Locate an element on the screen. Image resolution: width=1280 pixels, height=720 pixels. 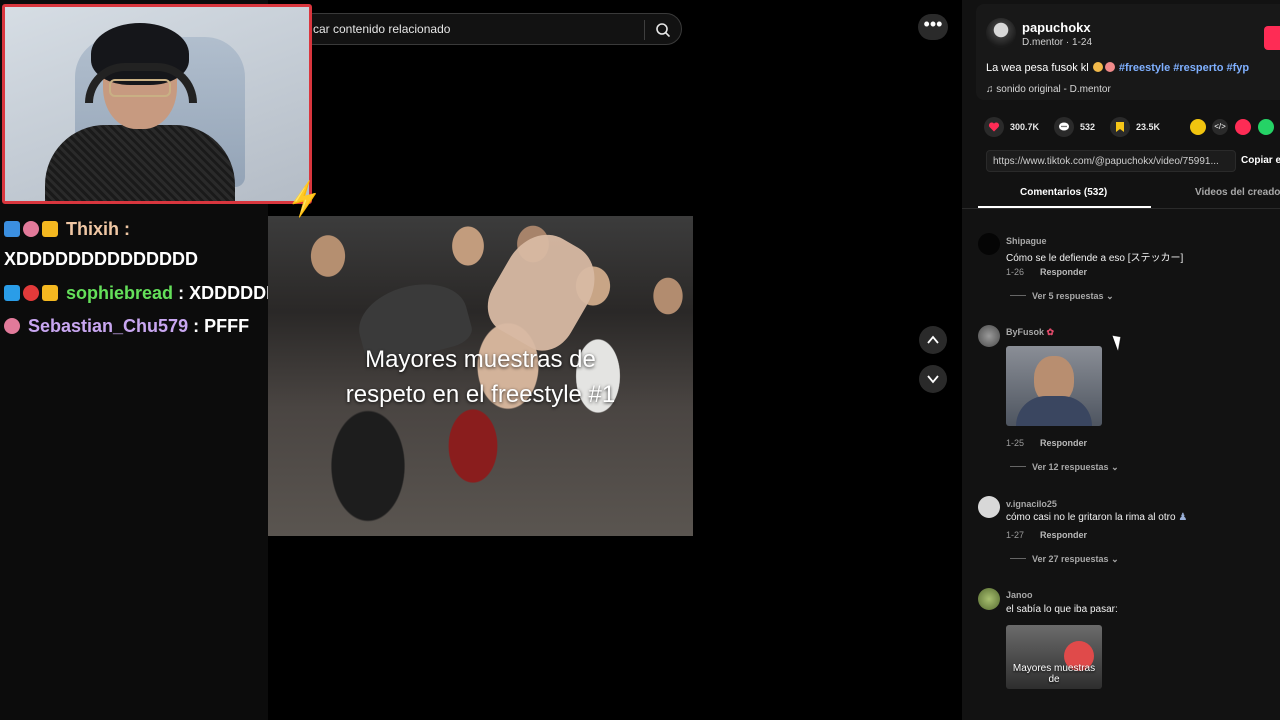
chat-message-text: XDDDDDDDDDDDDDD is located at coordinates (101, 259).